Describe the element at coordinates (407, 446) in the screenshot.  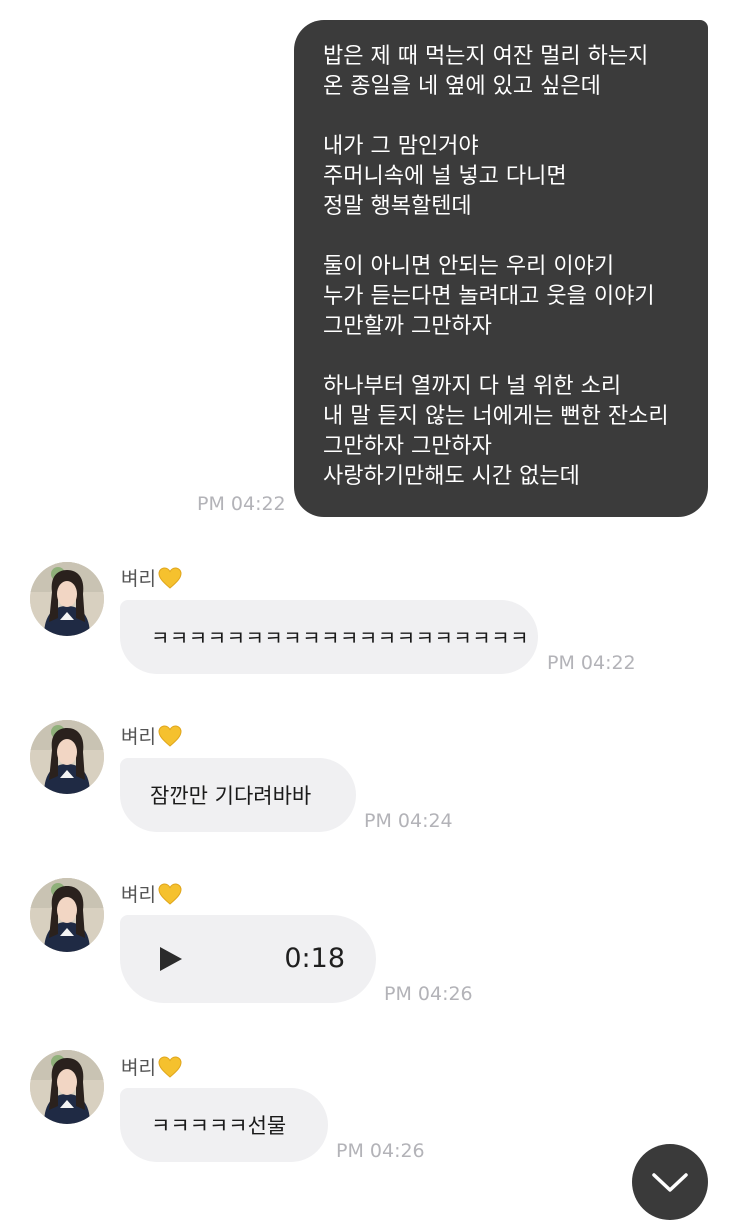
I see `message-line: 그만하자 그만하자` at that location.